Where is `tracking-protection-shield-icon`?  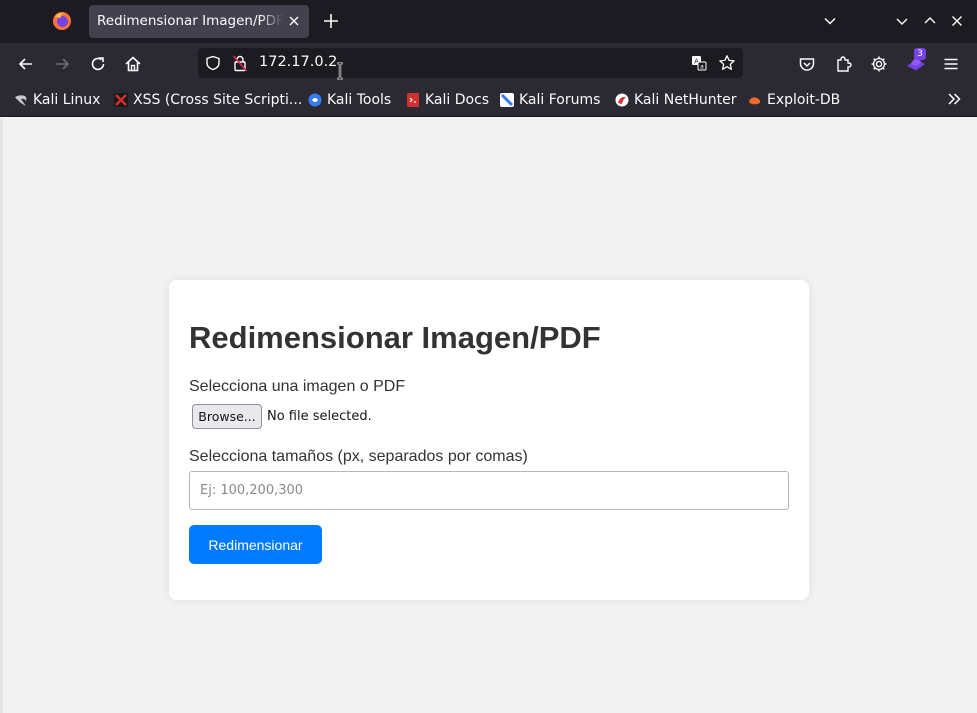 tracking-protection-shield-icon is located at coordinates (213, 63).